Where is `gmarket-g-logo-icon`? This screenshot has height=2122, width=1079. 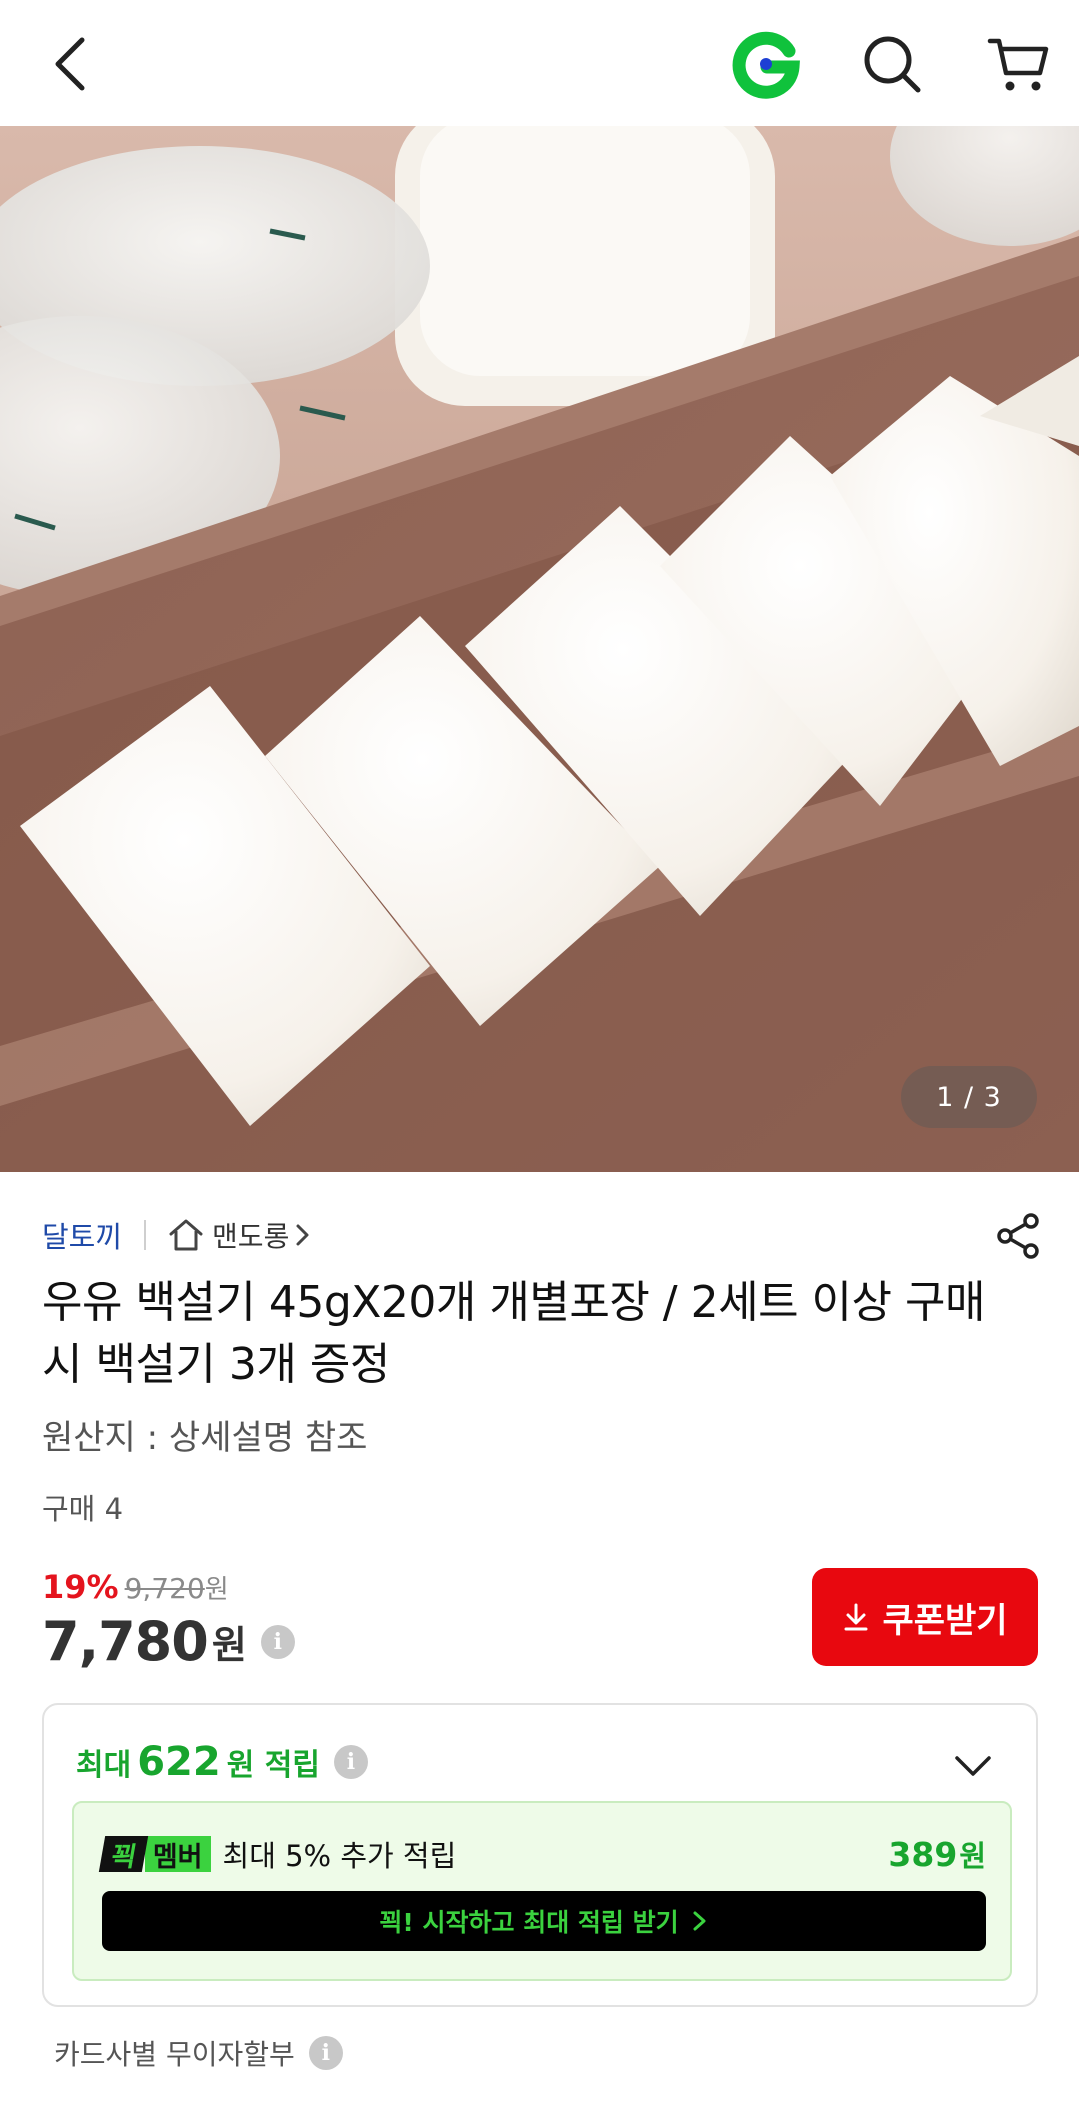 gmarket-g-logo-icon is located at coordinates (766, 65).